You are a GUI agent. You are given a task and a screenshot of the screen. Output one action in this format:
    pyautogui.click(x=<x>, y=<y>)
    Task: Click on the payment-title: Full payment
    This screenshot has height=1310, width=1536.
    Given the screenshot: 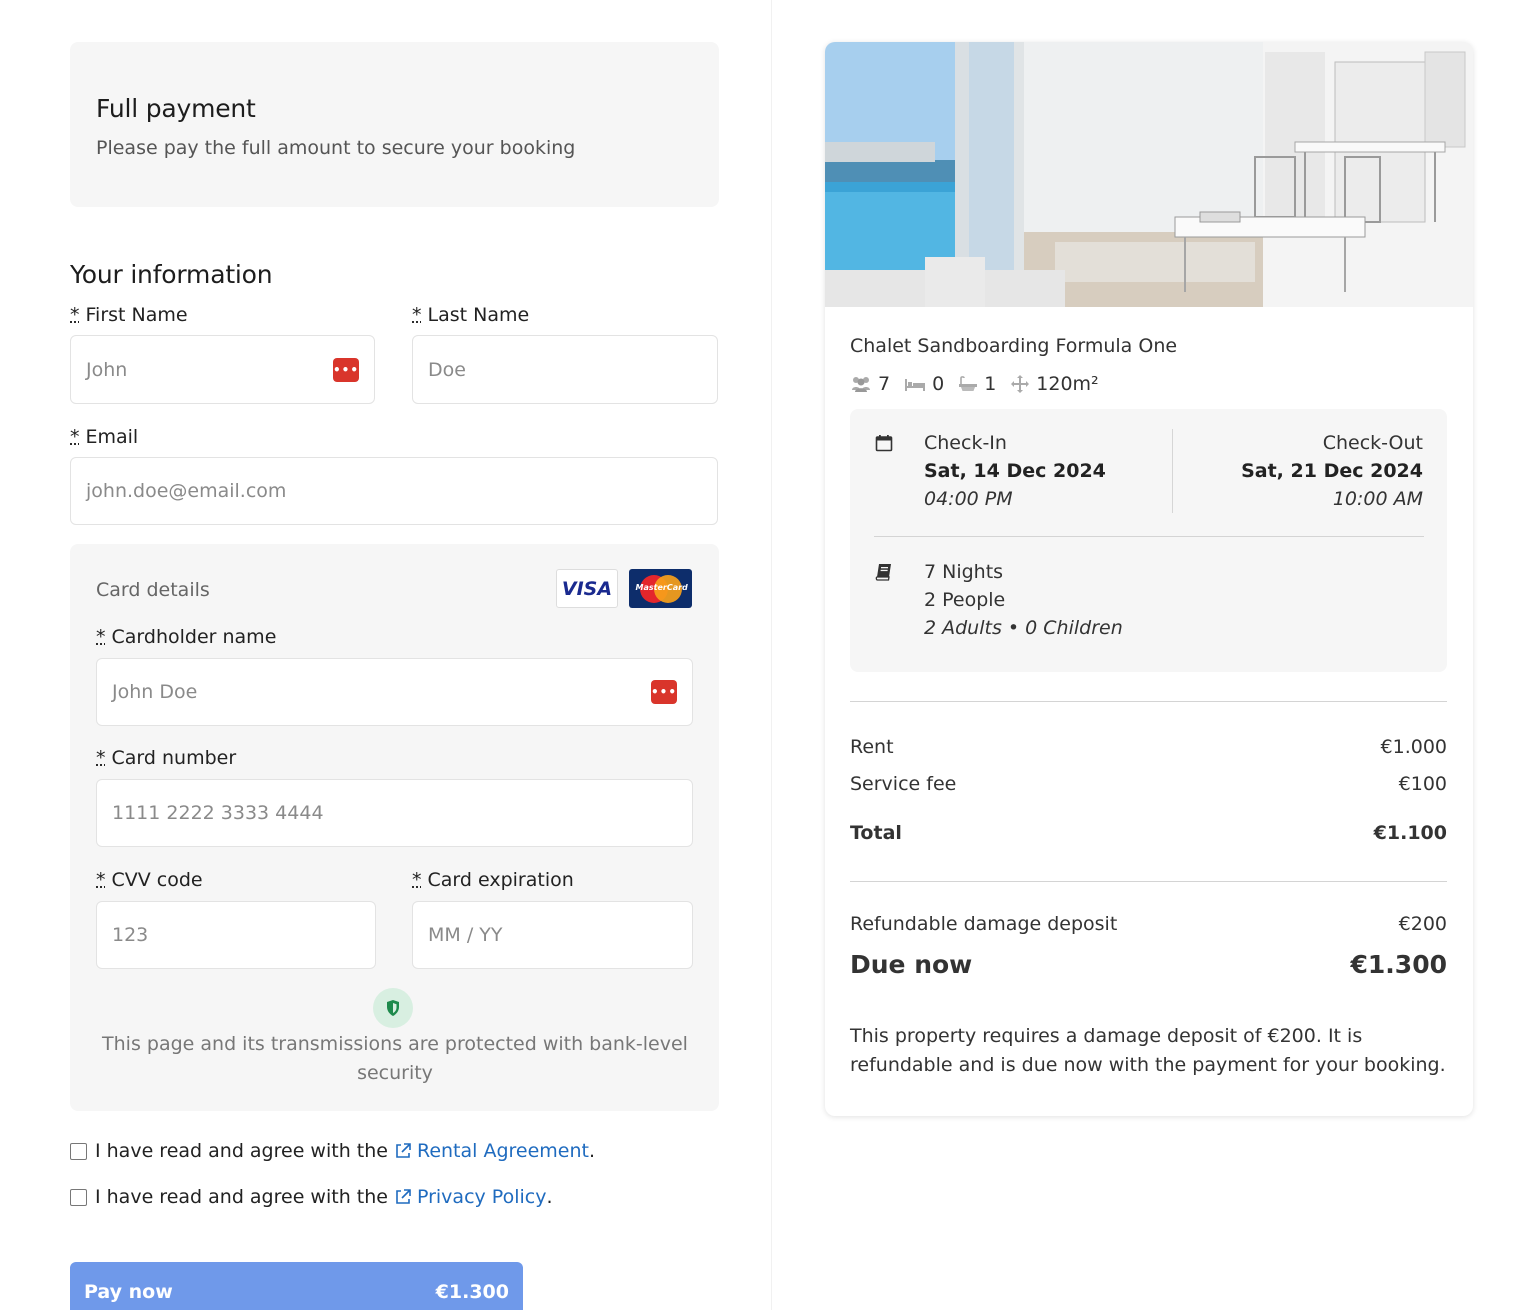 What is the action you would take?
    pyautogui.click(x=176, y=108)
    